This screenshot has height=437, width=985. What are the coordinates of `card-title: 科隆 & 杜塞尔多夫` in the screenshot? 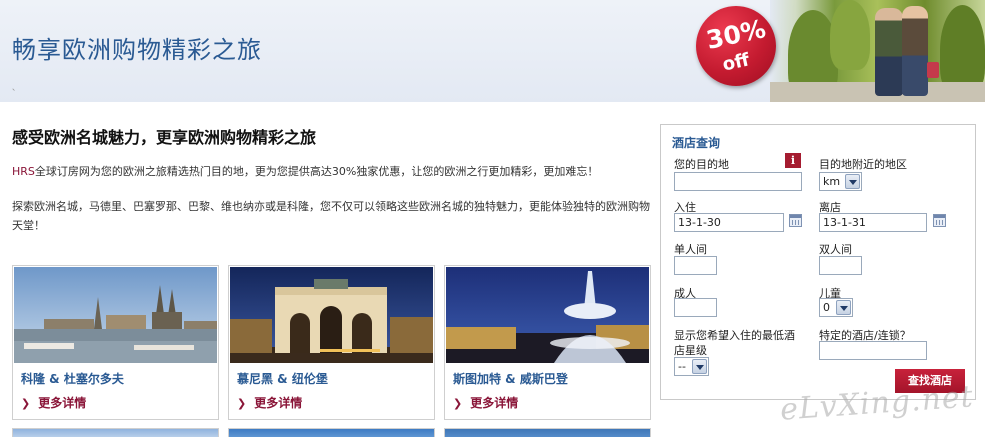 It's located at (72, 378).